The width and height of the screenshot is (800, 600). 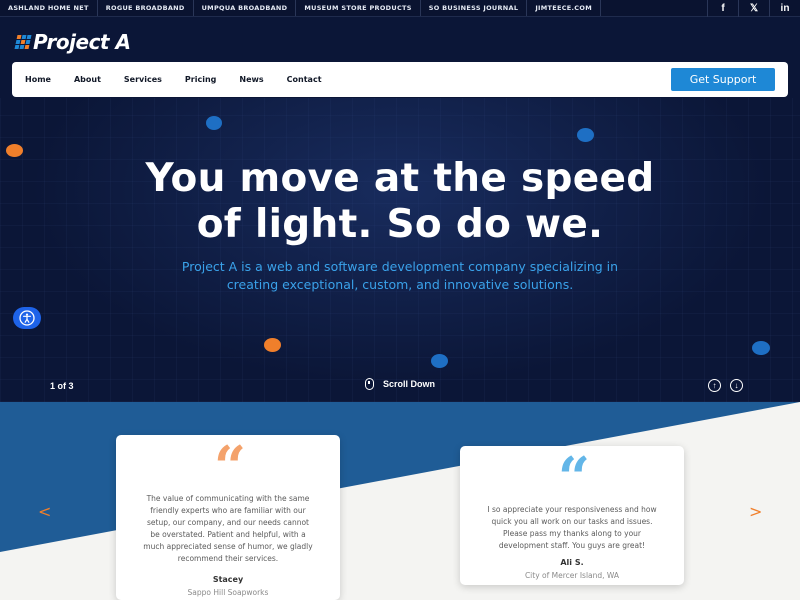 I want to click on testimonial-author: Stacey, so click(x=228, y=579).